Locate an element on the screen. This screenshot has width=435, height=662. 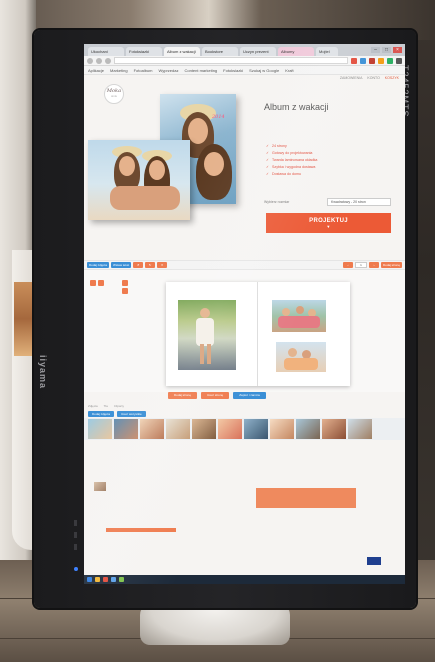
tab-photos: Zdjęcia is located at coordinates (93, 407).